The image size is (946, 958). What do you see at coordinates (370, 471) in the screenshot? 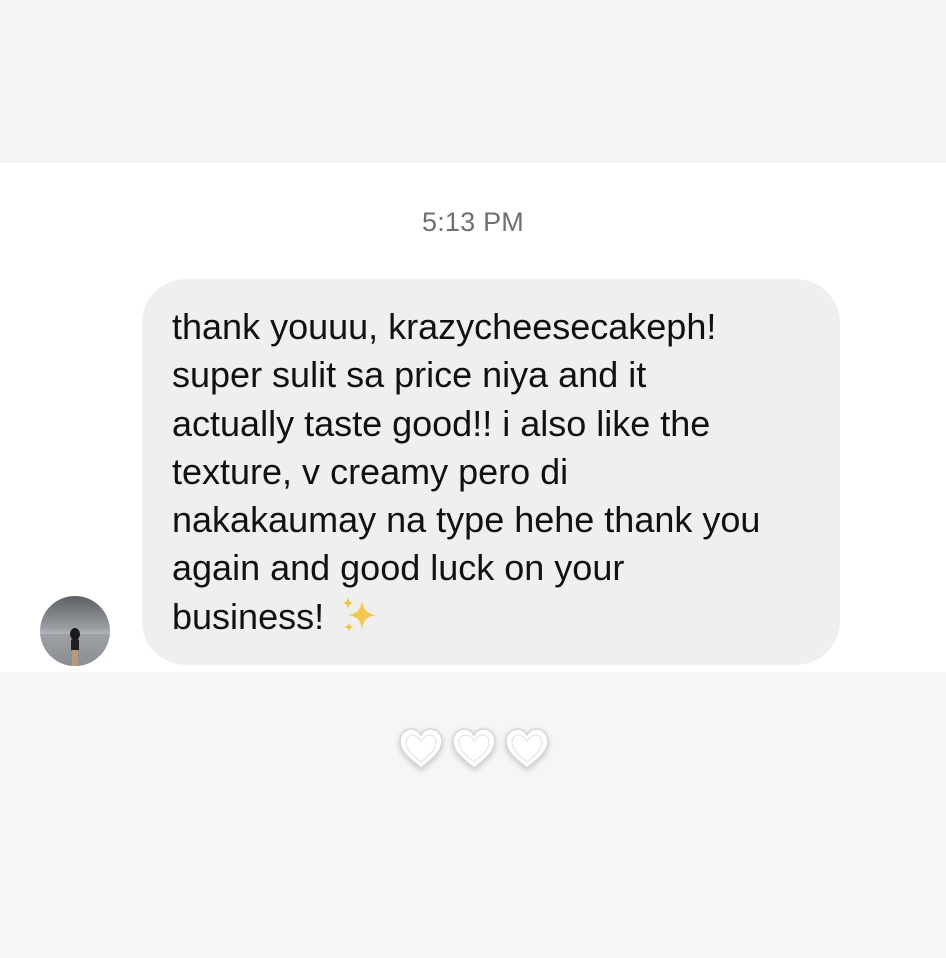
I see `message-line: texture, v creamy pero di` at bounding box center [370, 471].